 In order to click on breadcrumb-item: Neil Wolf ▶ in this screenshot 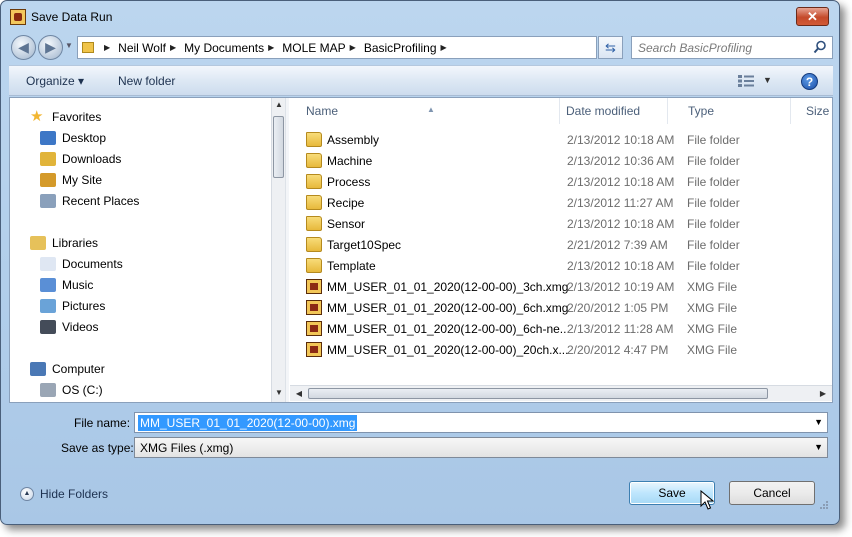, I will do `click(151, 48)`.